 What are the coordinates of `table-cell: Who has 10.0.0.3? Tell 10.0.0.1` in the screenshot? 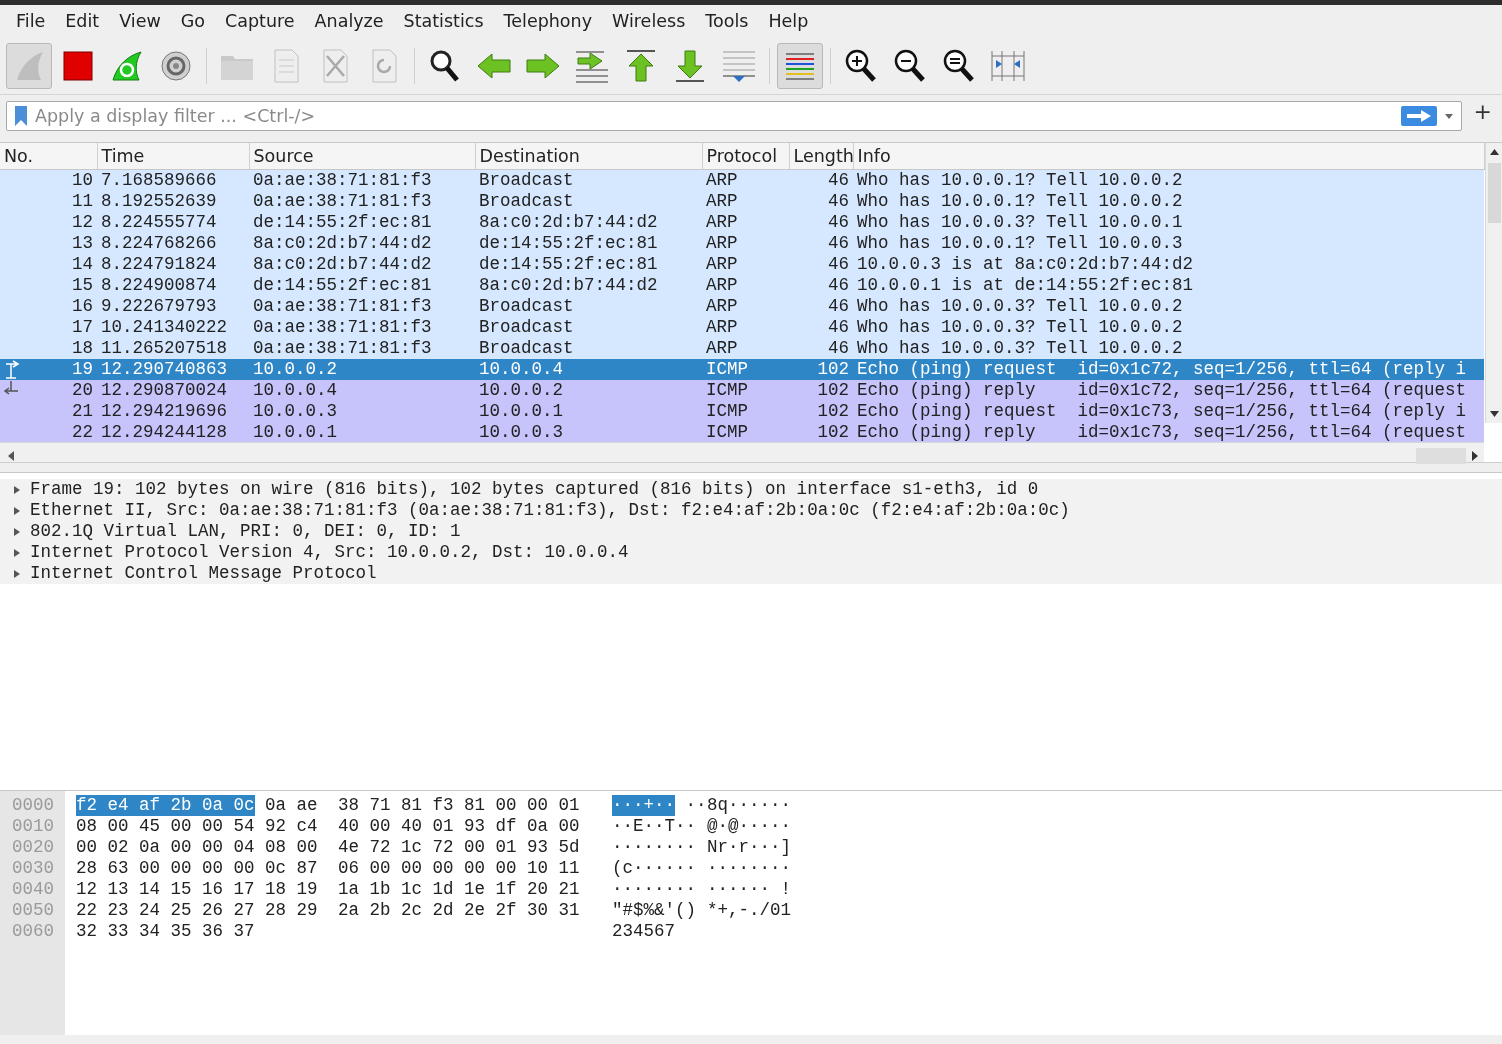 It's located at (1168, 223).